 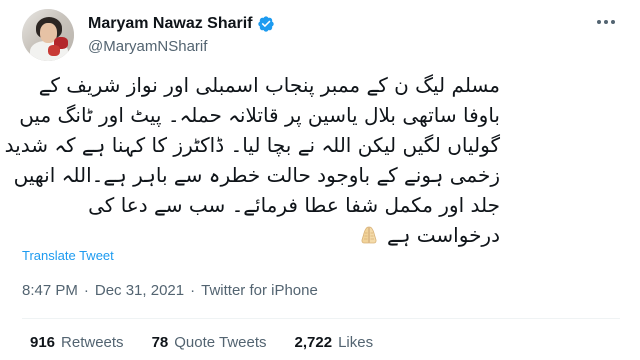 I want to click on retweets-stat: 916 Retweets, so click(x=77, y=342).